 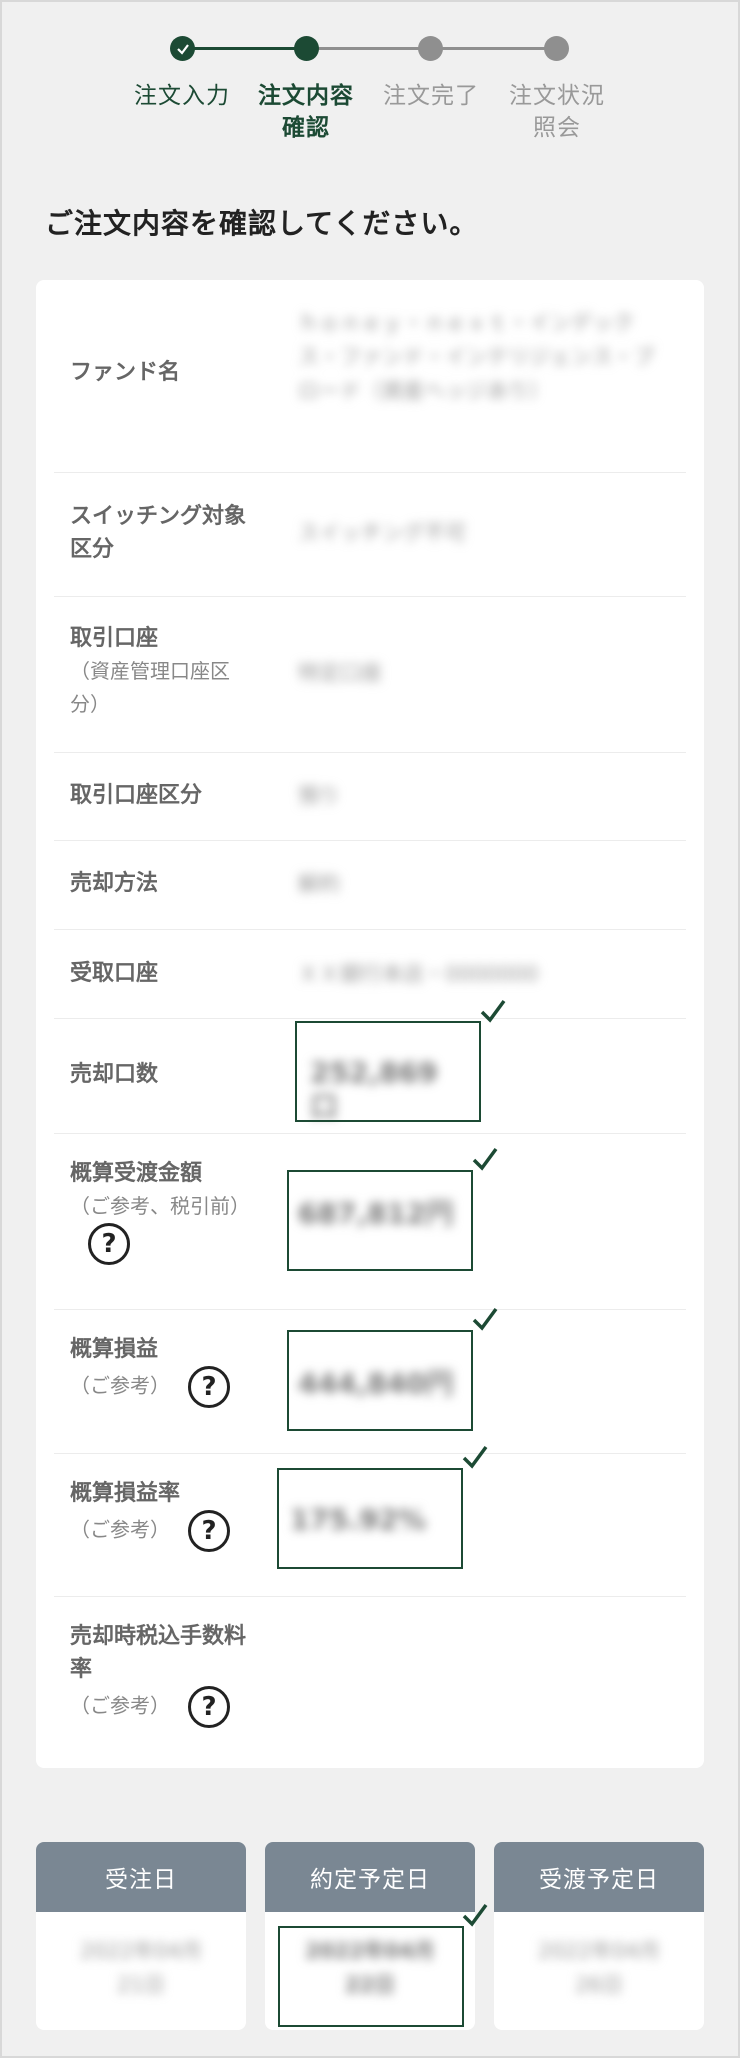 I want to click on highlight-box-sell-units, so click(x=388, y=1071).